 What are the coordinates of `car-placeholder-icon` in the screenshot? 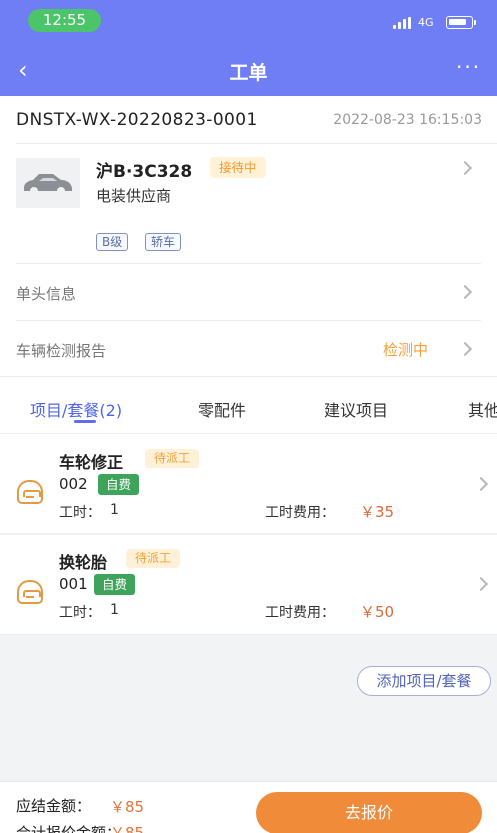 It's located at (48, 184).